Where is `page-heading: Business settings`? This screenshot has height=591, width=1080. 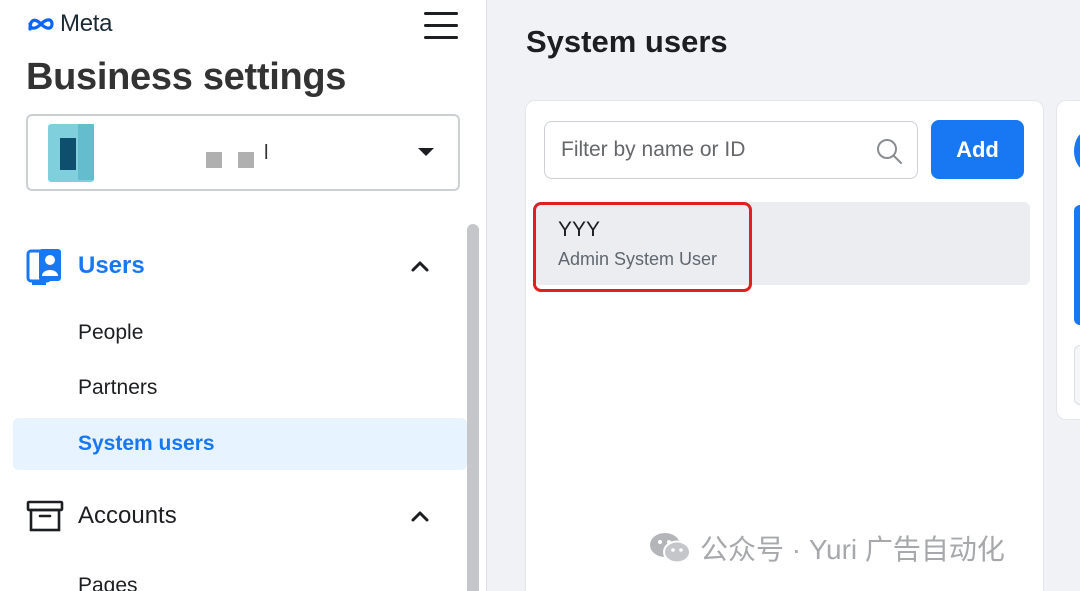
page-heading: Business settings is located at coordinates (186, 77).